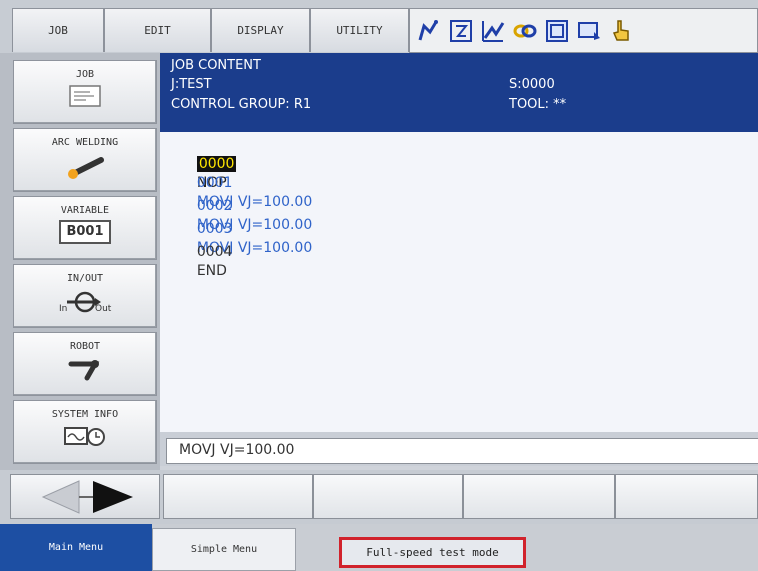  Describe the element at coordinates (621, 31) in the screenshot. I see `hand-pointer-icon` at that location.